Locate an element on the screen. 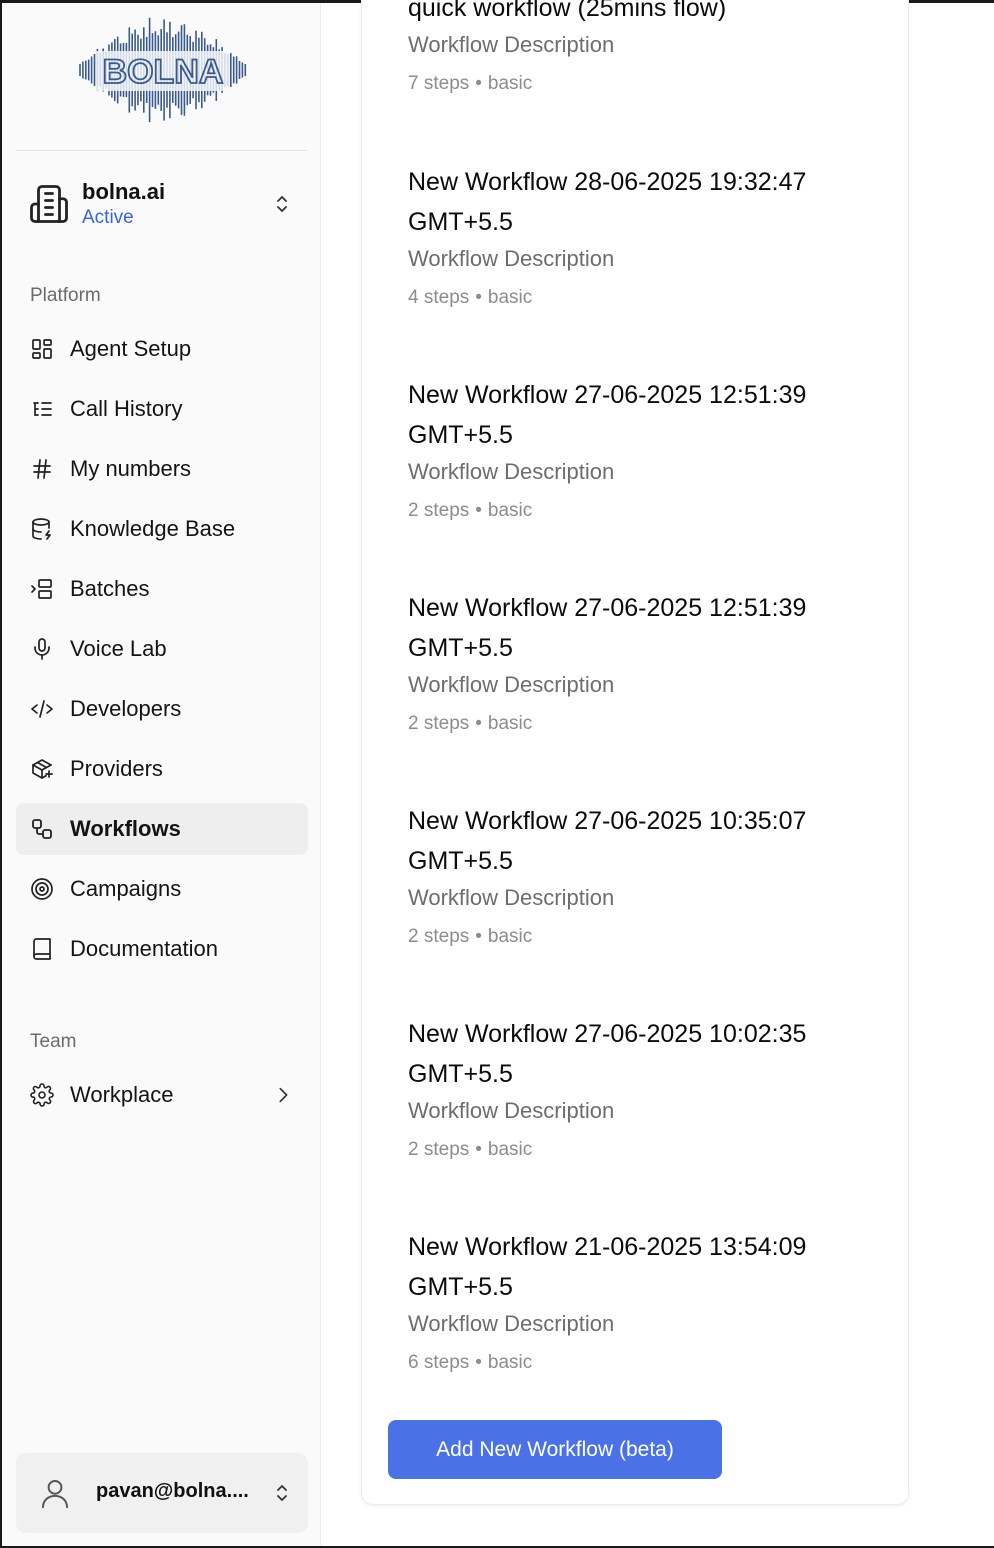 The height and width of the screenshot is (1548, 994). hash-icon is located at coordinates (42, 469).